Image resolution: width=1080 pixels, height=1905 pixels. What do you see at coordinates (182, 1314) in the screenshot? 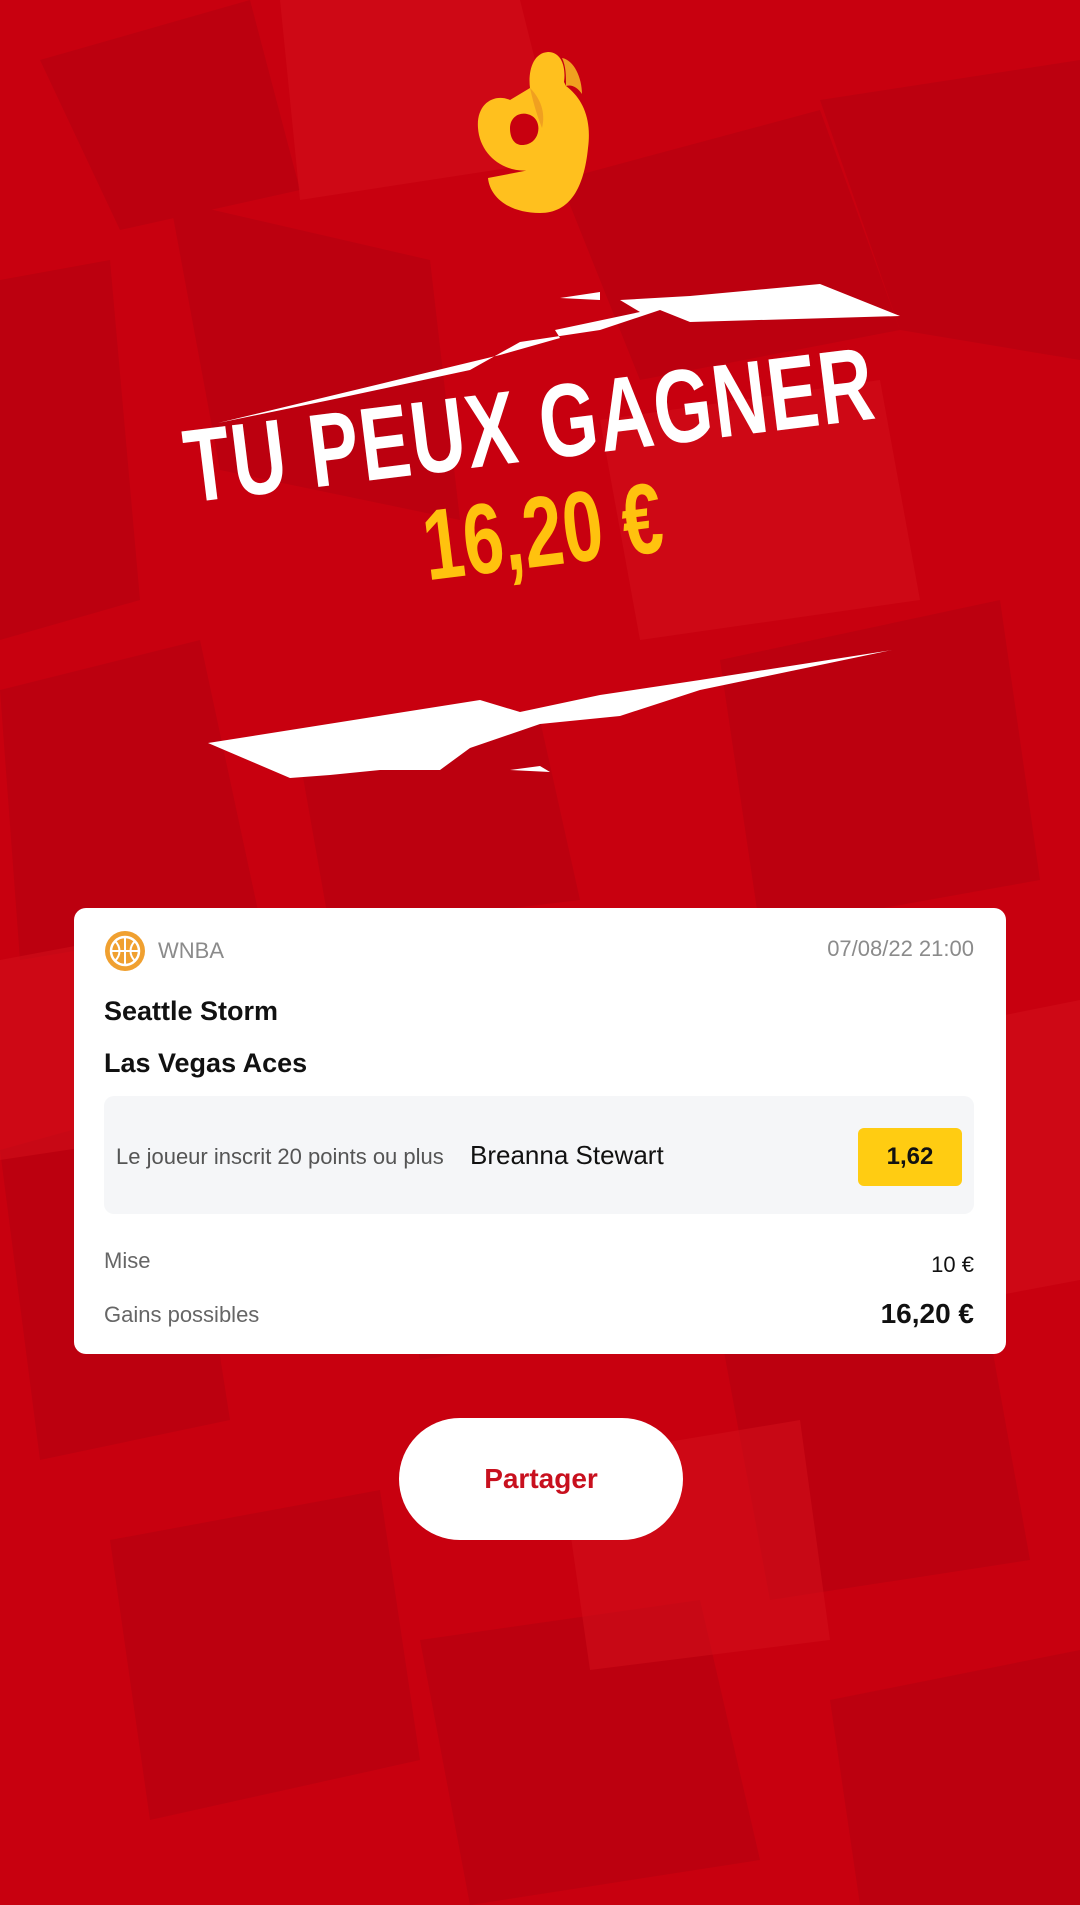
I see `potential-gain-label: Gains possibles` at bounding box center [182, 1314].